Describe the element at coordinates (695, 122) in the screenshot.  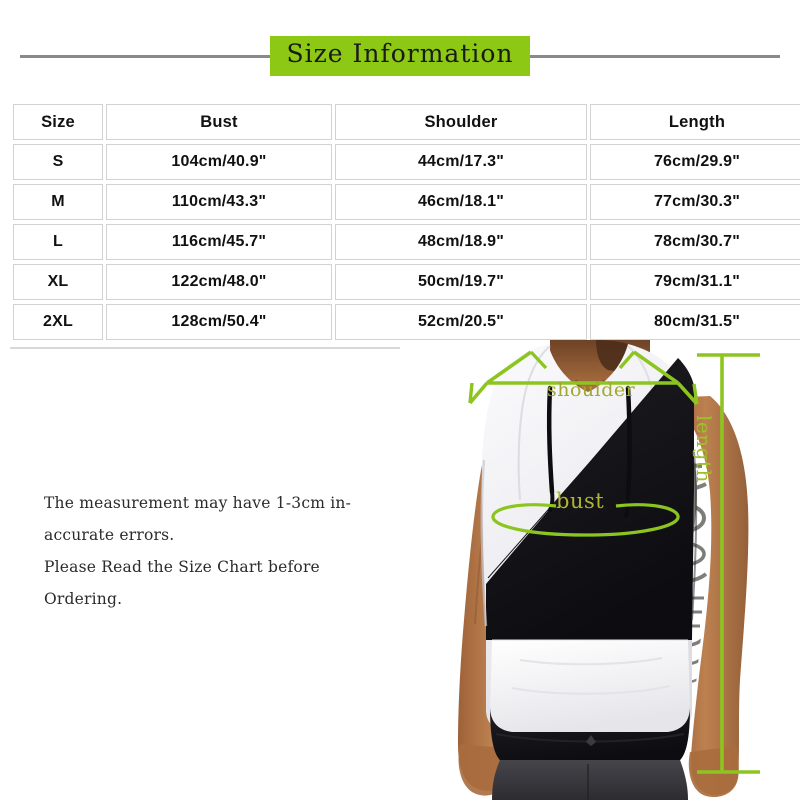
I see `column-header-length: Length` at that location.